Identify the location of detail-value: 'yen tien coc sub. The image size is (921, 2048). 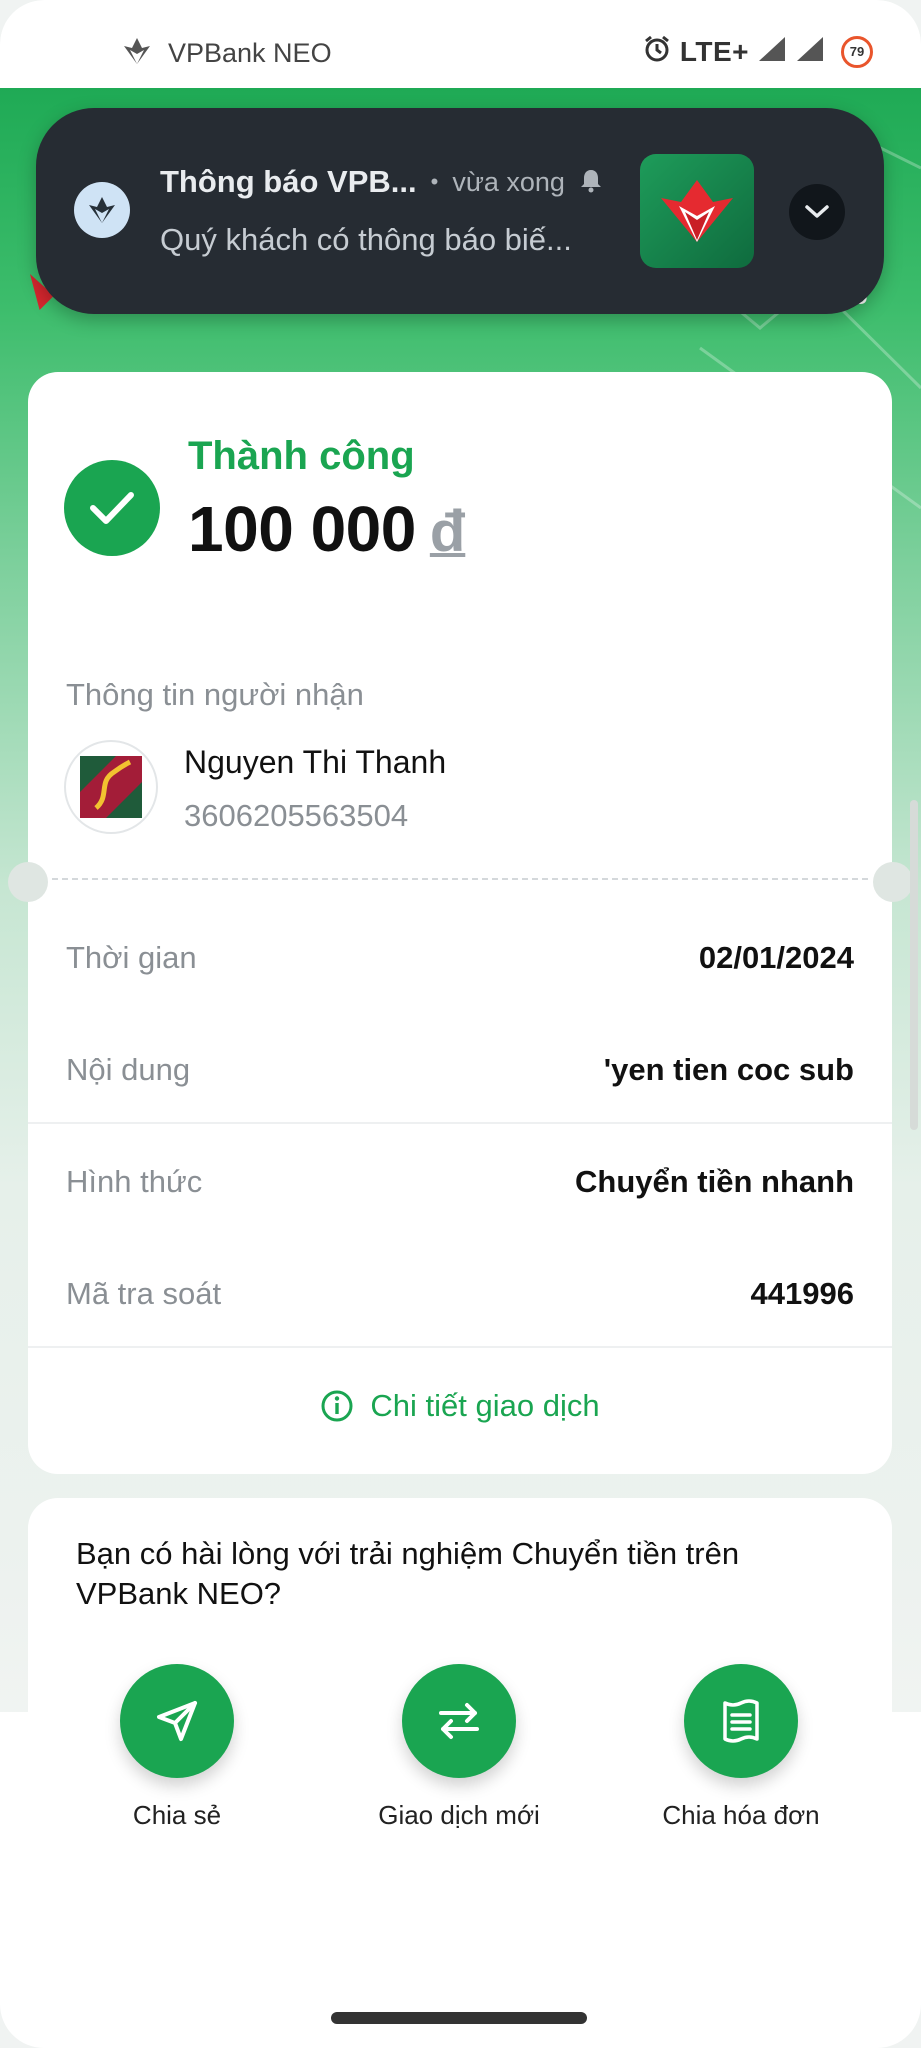
(728, 1069).